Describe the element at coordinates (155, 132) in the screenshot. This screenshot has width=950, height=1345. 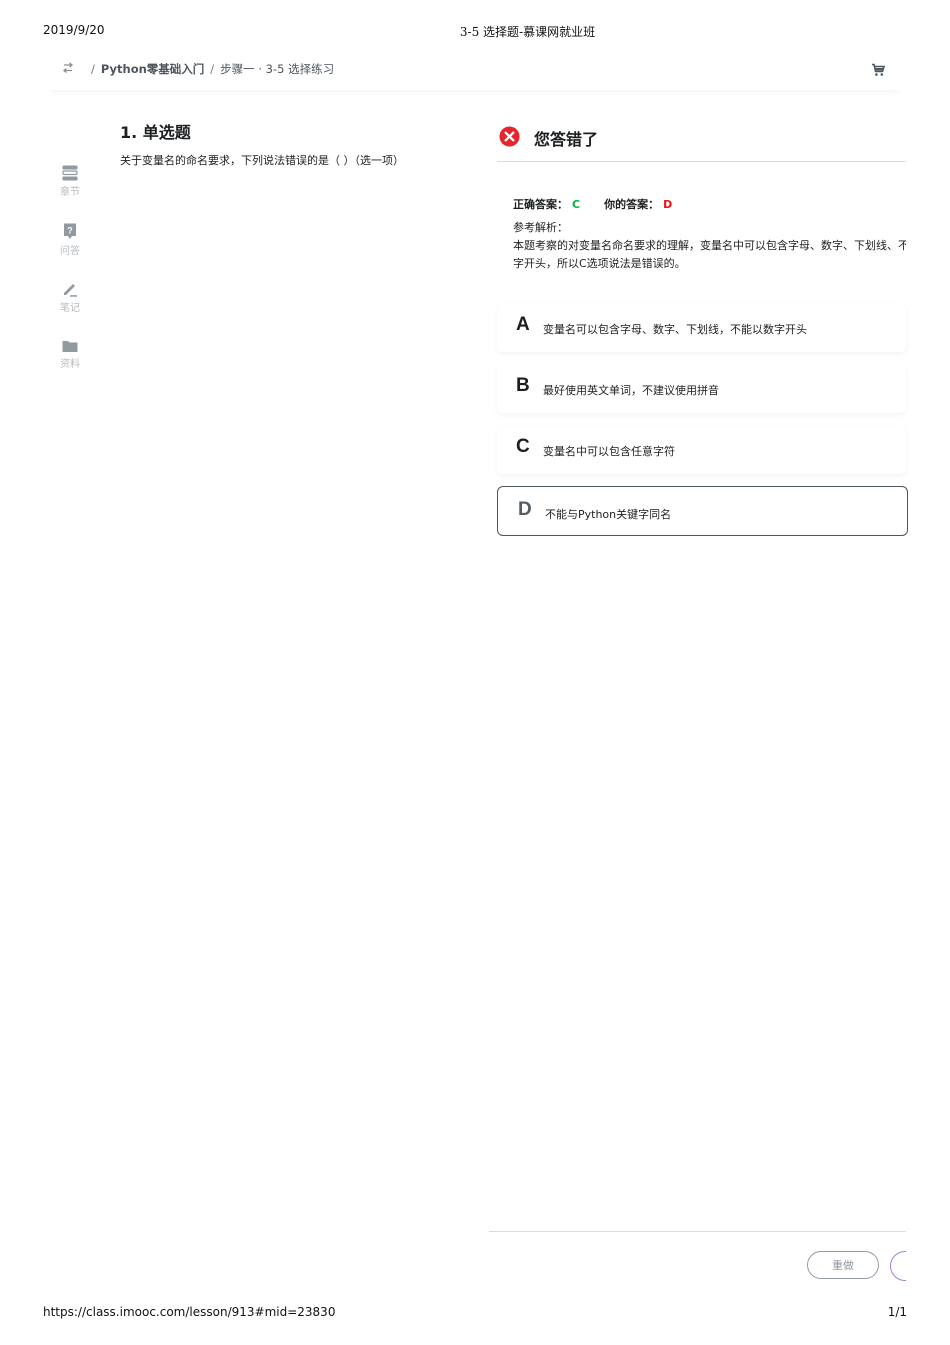
I see `question-title: 1. 单选题` at that location.